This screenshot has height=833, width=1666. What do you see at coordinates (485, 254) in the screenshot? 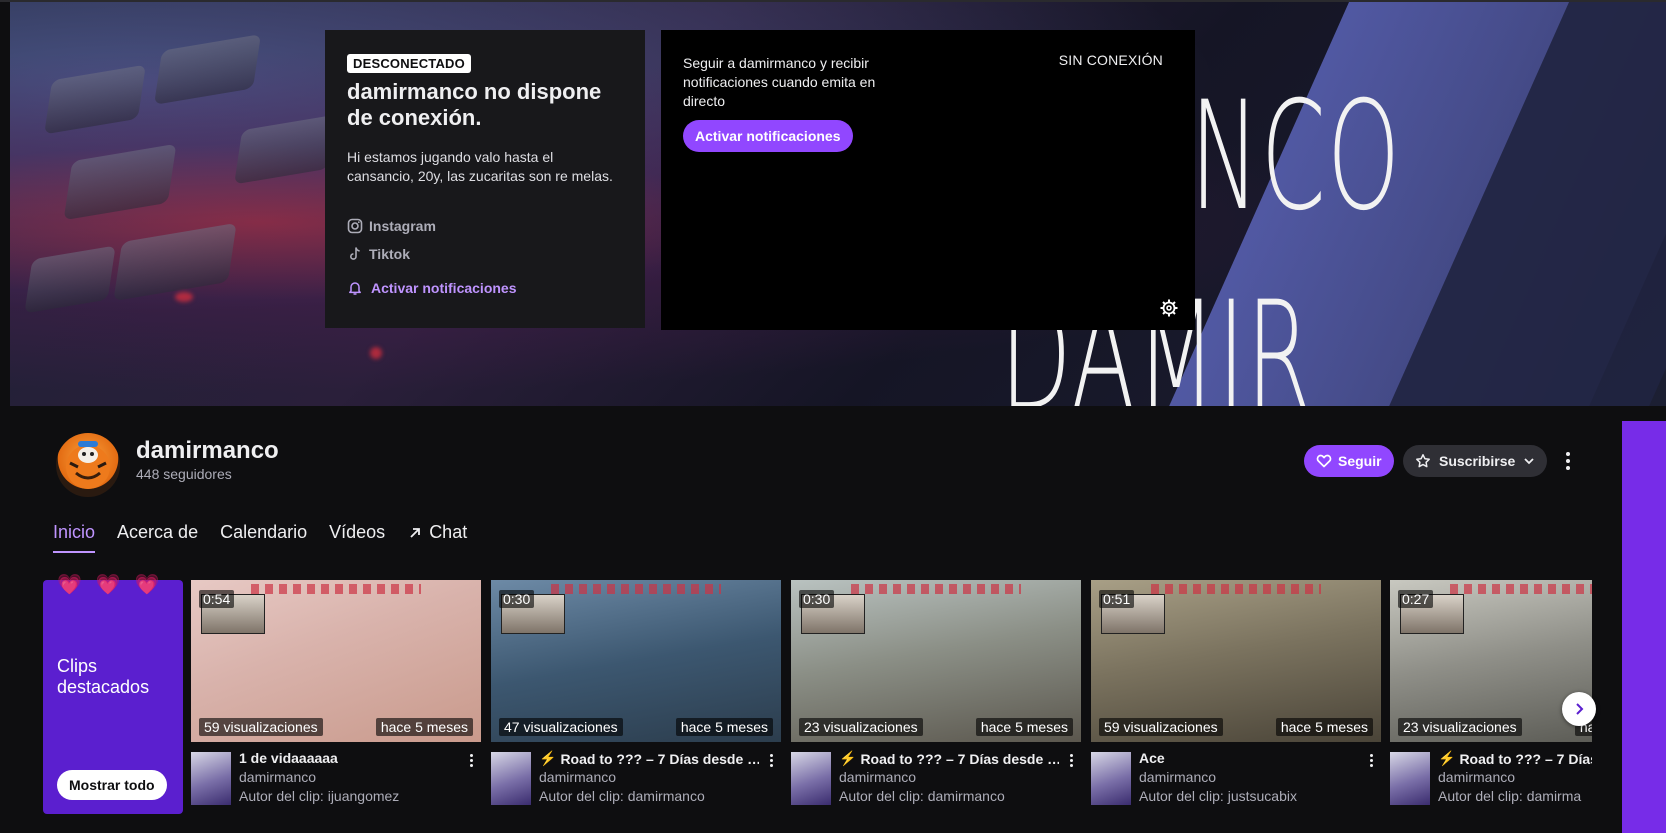
I see `social-link-tiktok: Tiktok` at bounding box center [485, 254].